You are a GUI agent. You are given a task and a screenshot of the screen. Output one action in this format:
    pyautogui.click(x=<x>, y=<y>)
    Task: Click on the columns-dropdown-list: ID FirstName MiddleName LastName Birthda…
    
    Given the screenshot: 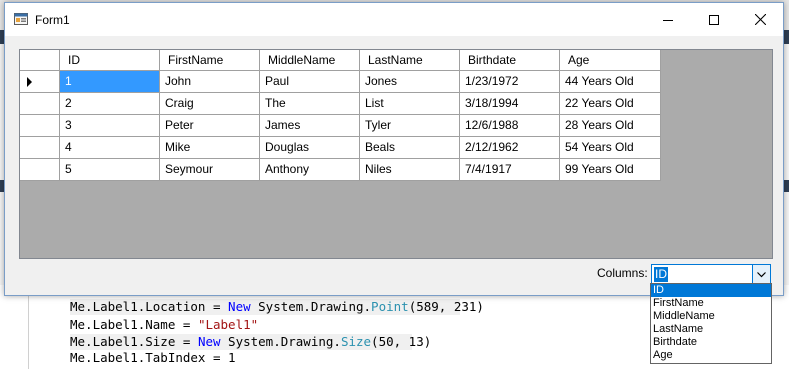 What is the action you would take?
    pyautogui.click(x=711, y=323)
    